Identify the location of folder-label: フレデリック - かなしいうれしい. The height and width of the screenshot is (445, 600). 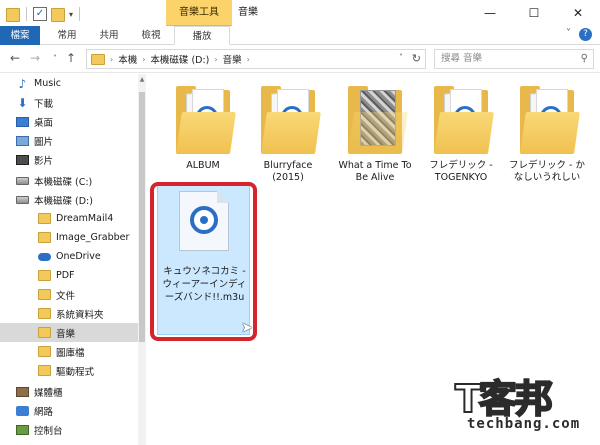
(547, 171).